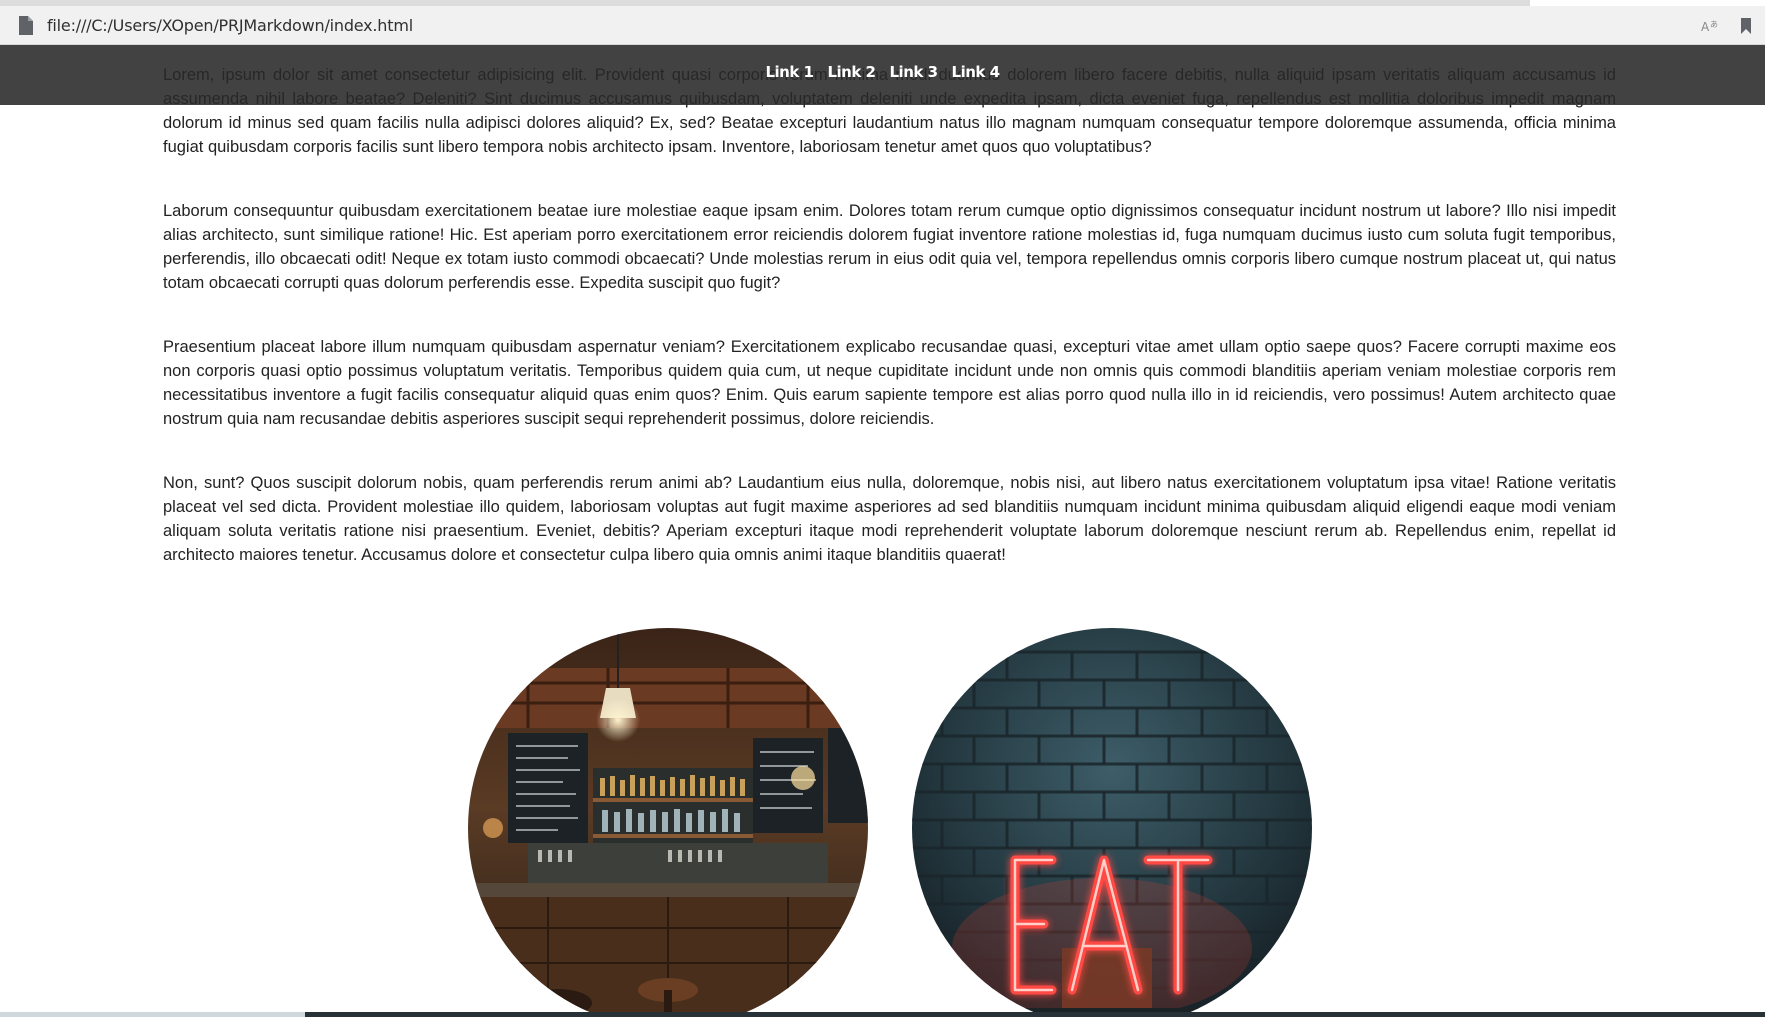 The height and width of the screenshot is (1017, 1765). What do you see at coordinates (914, 72) in the screenshot?
I see `nav-link-3: Link 3` at bounding box center [914, 72].